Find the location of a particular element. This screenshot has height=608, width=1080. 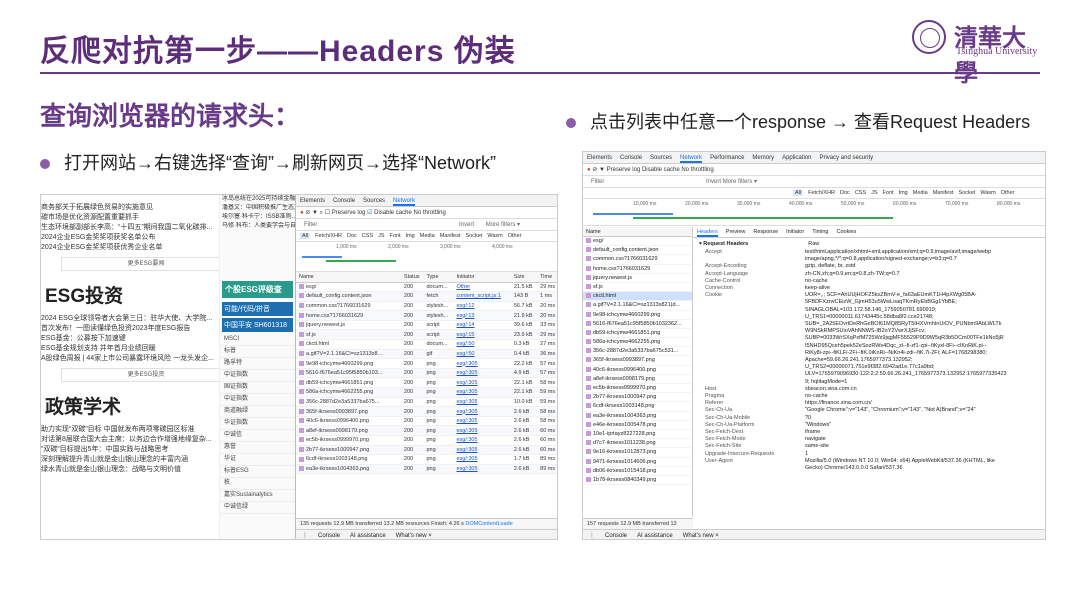

more-esg-invest-button: 更多ESG投资 is located at coordinates (146, 375).